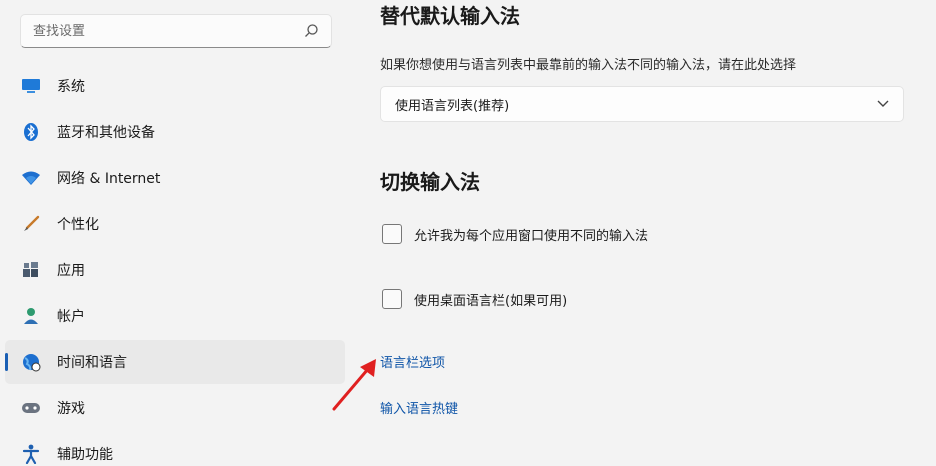 This screenshot has width=936, height=466. Describe the element at coordinates (450, 16) in the screenshot. I see `override-section-title: 替代默认输入法` at that location.